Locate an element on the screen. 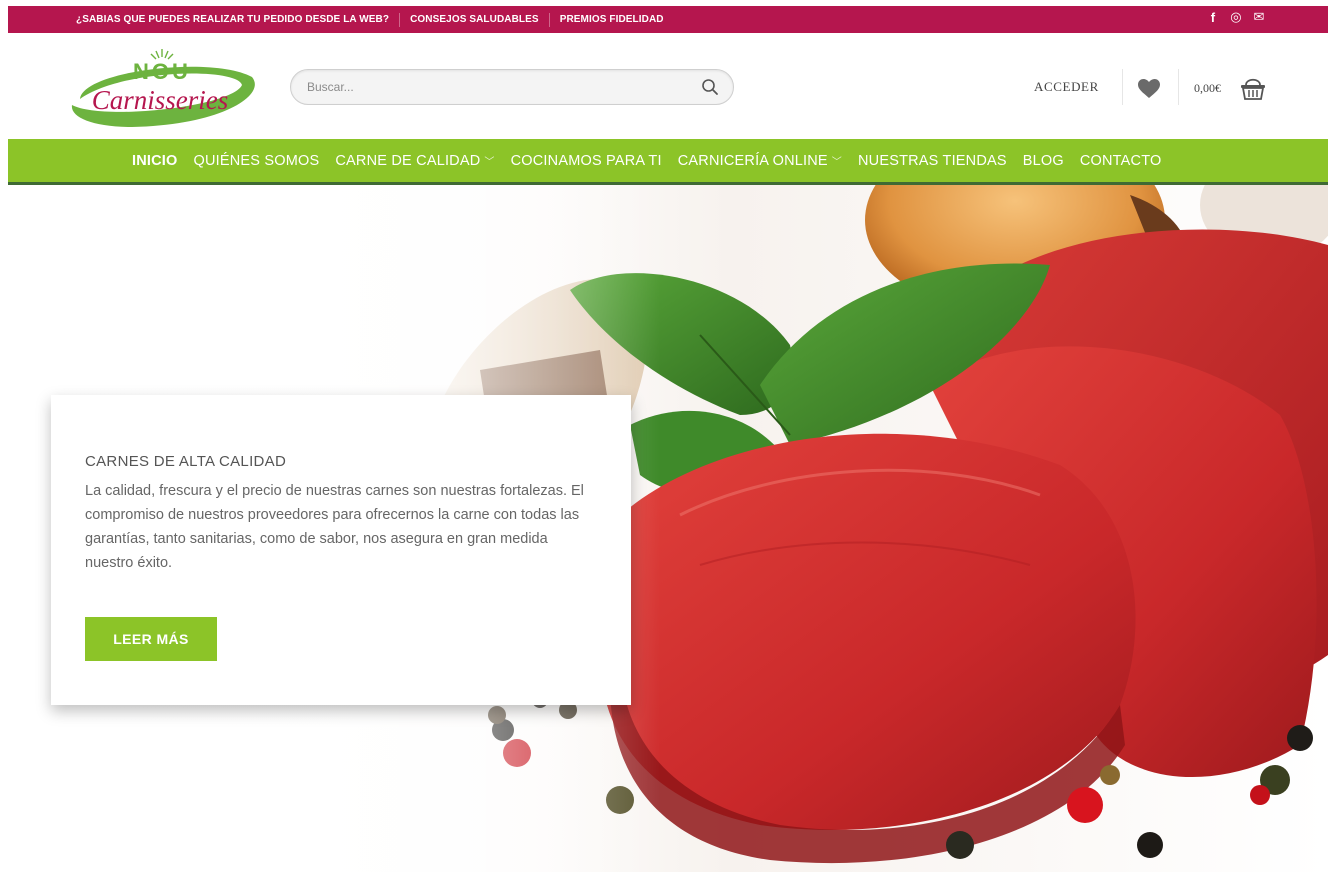 Image resolution: width=1328 pixels, height=872 pixels. search-input is located at coordinates (491, 87).